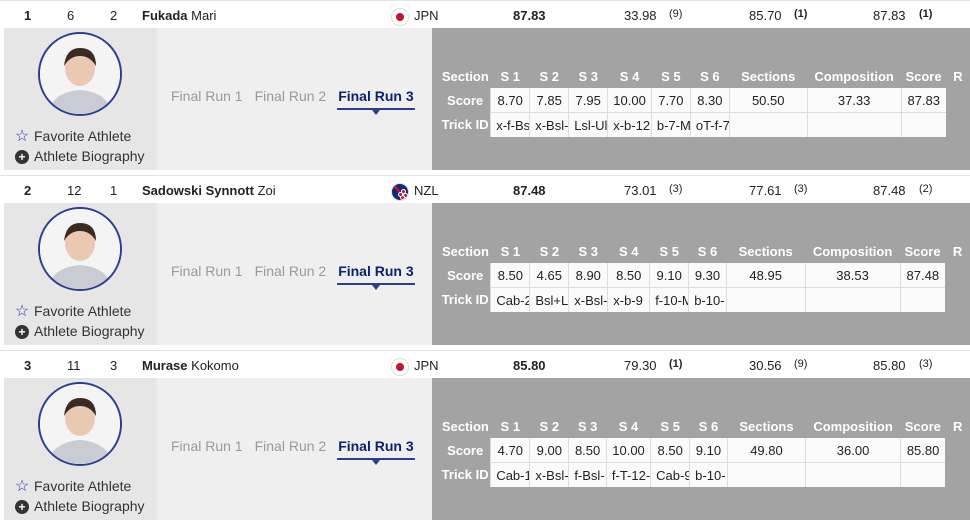 This screenshot has height=524, width=970. I want to click on plus-glyph: +, so click(22, 507).